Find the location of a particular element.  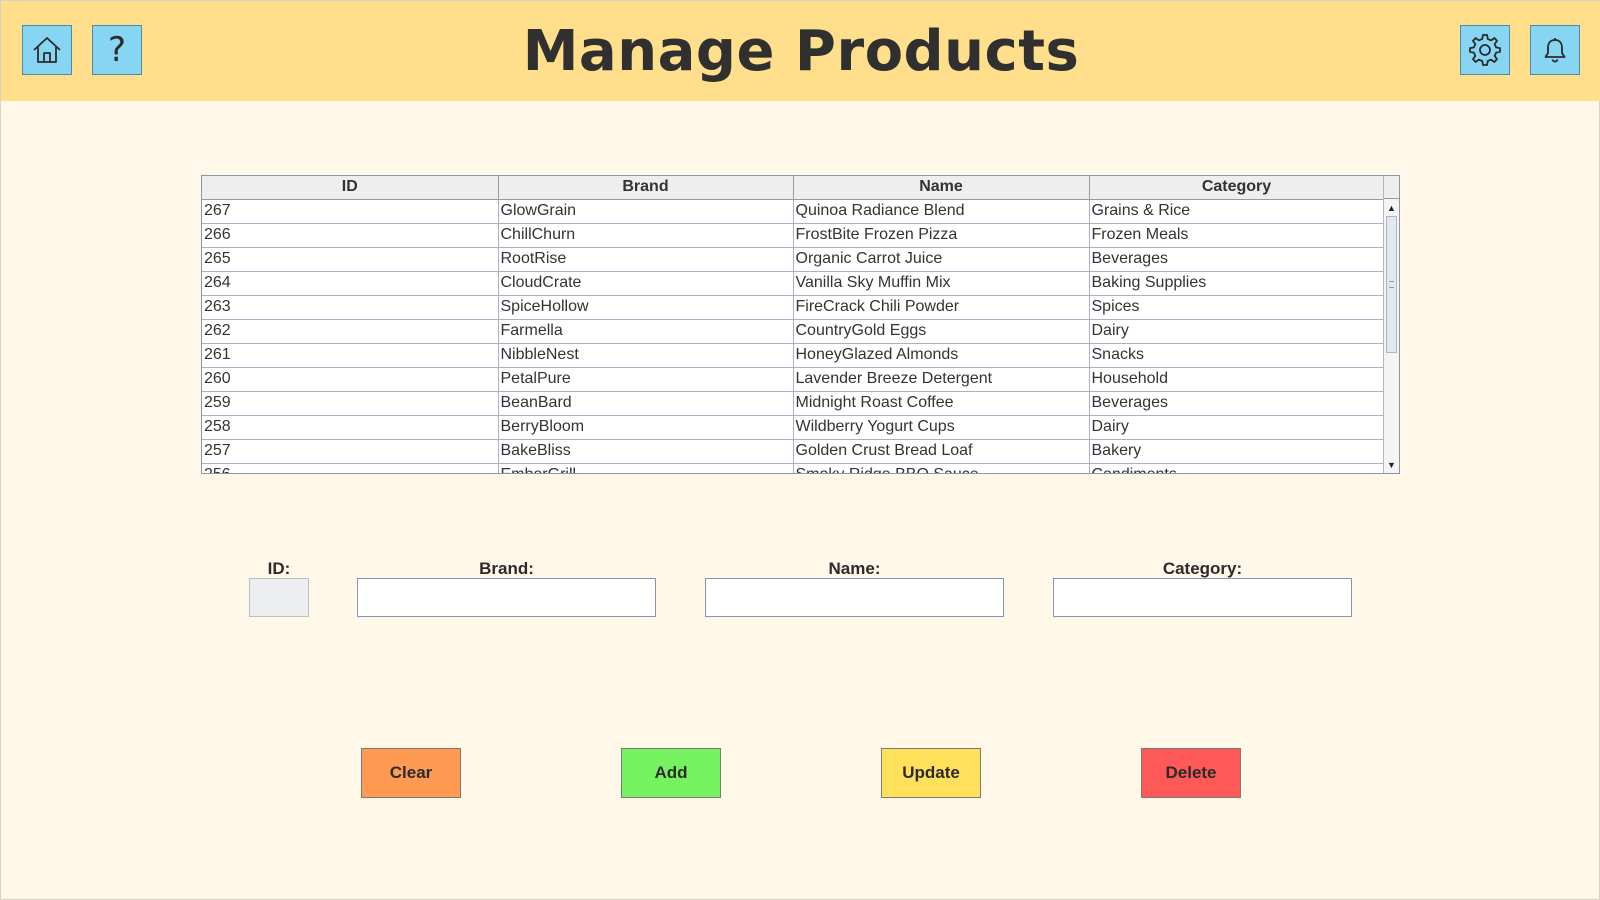

notifications-button is located at coordinates (1555, 50).